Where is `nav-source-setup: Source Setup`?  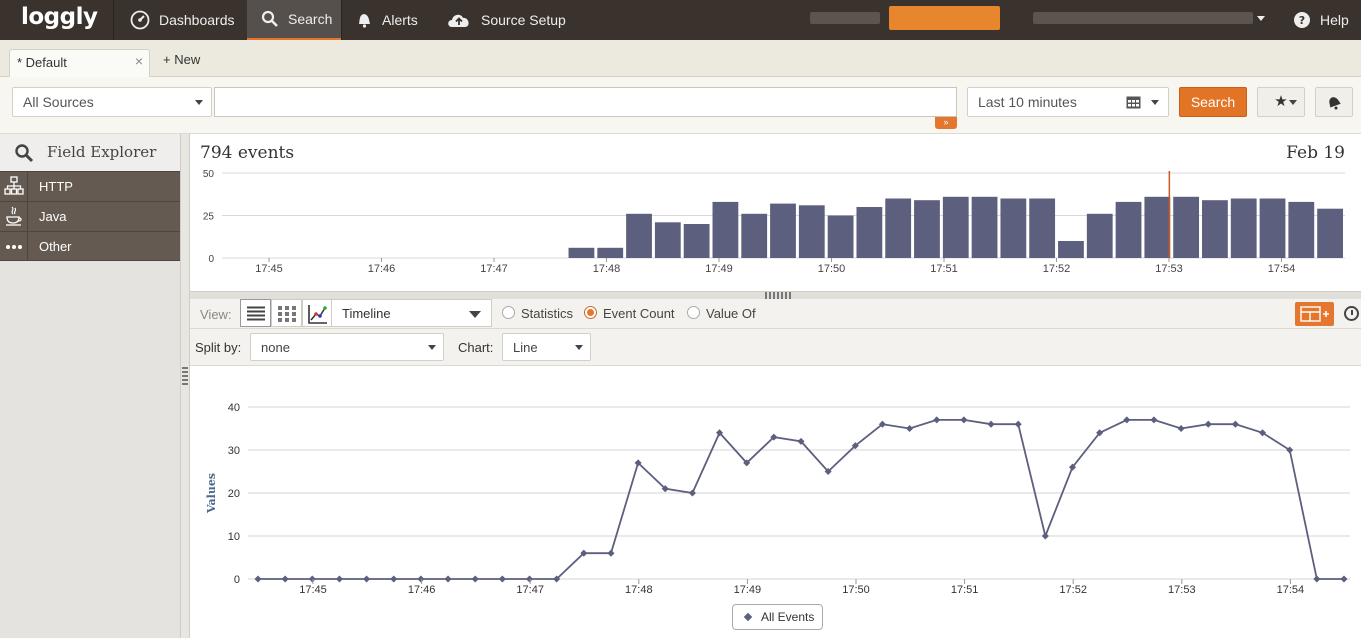
nav-source-setup: Source Setup is located at coordinates (503, 20).